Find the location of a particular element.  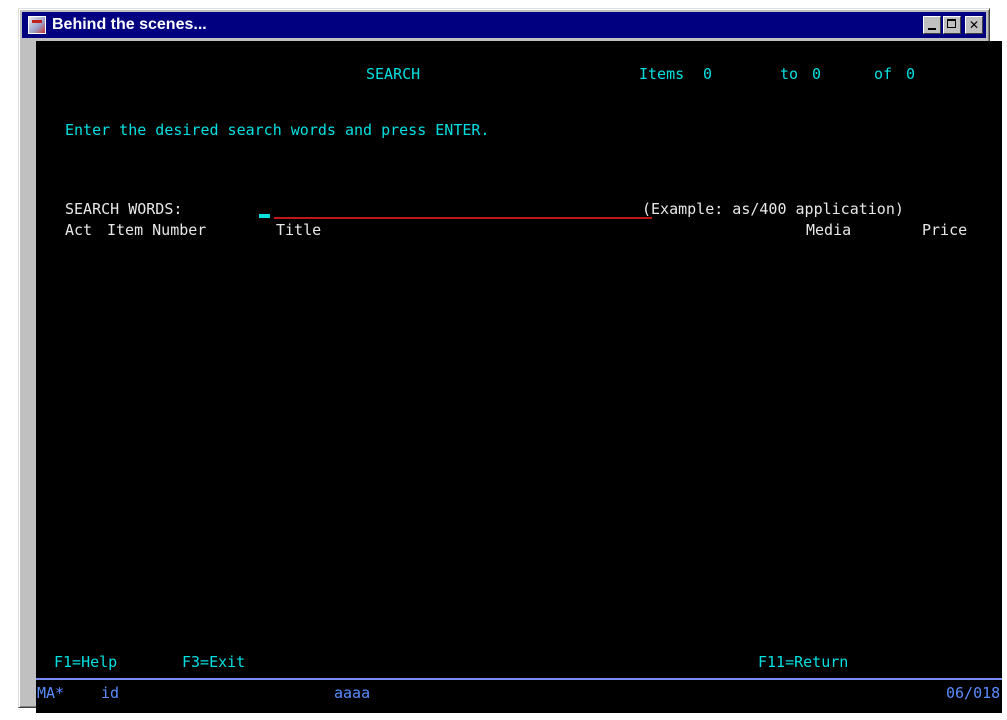

close-icon: ✕ is located at coordinates (974, 25).